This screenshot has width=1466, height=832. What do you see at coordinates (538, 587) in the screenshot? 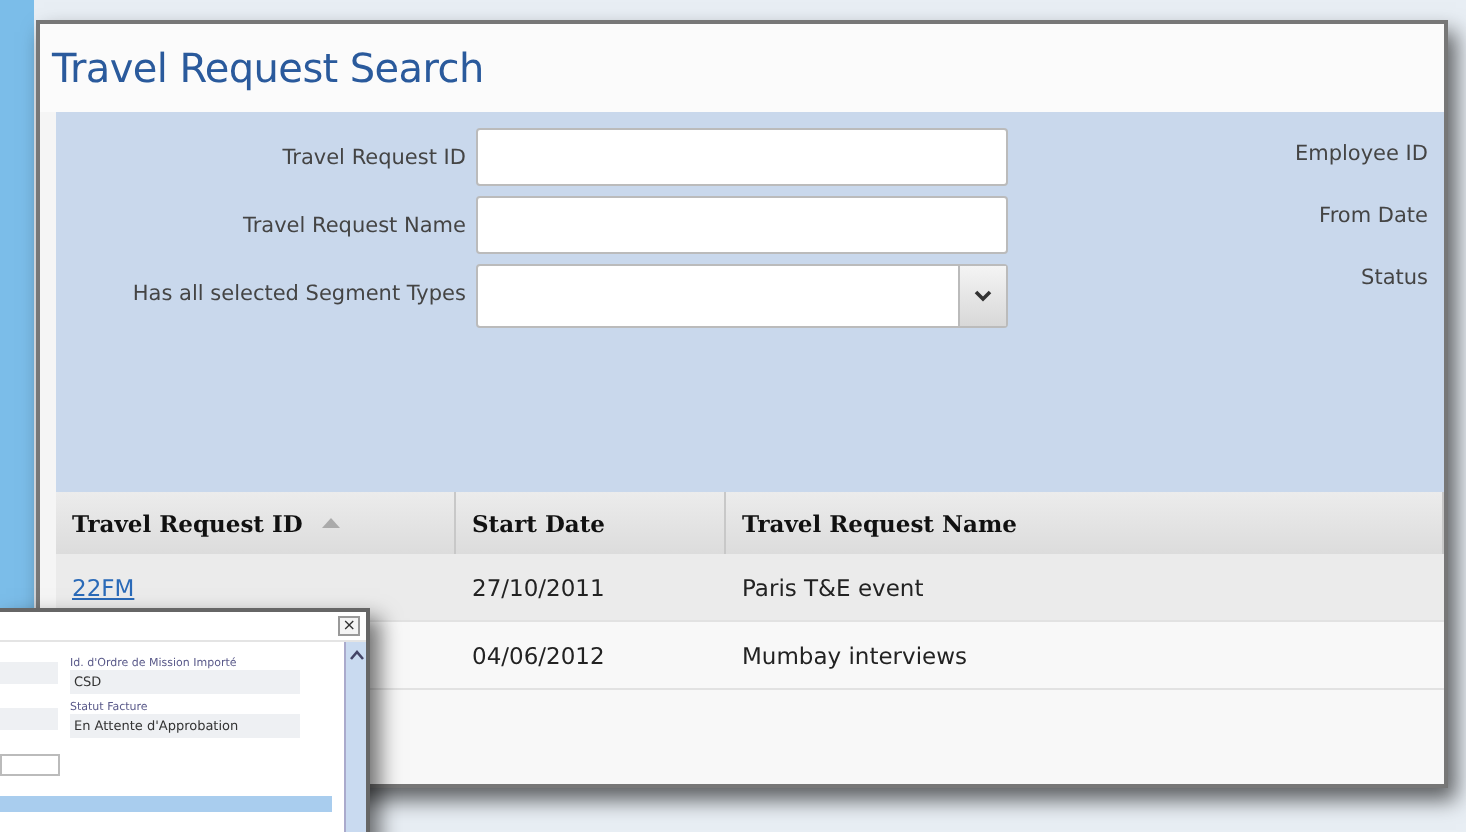
I see `table-cell-text: 27/10/2011` at bounding box center [538, 587].